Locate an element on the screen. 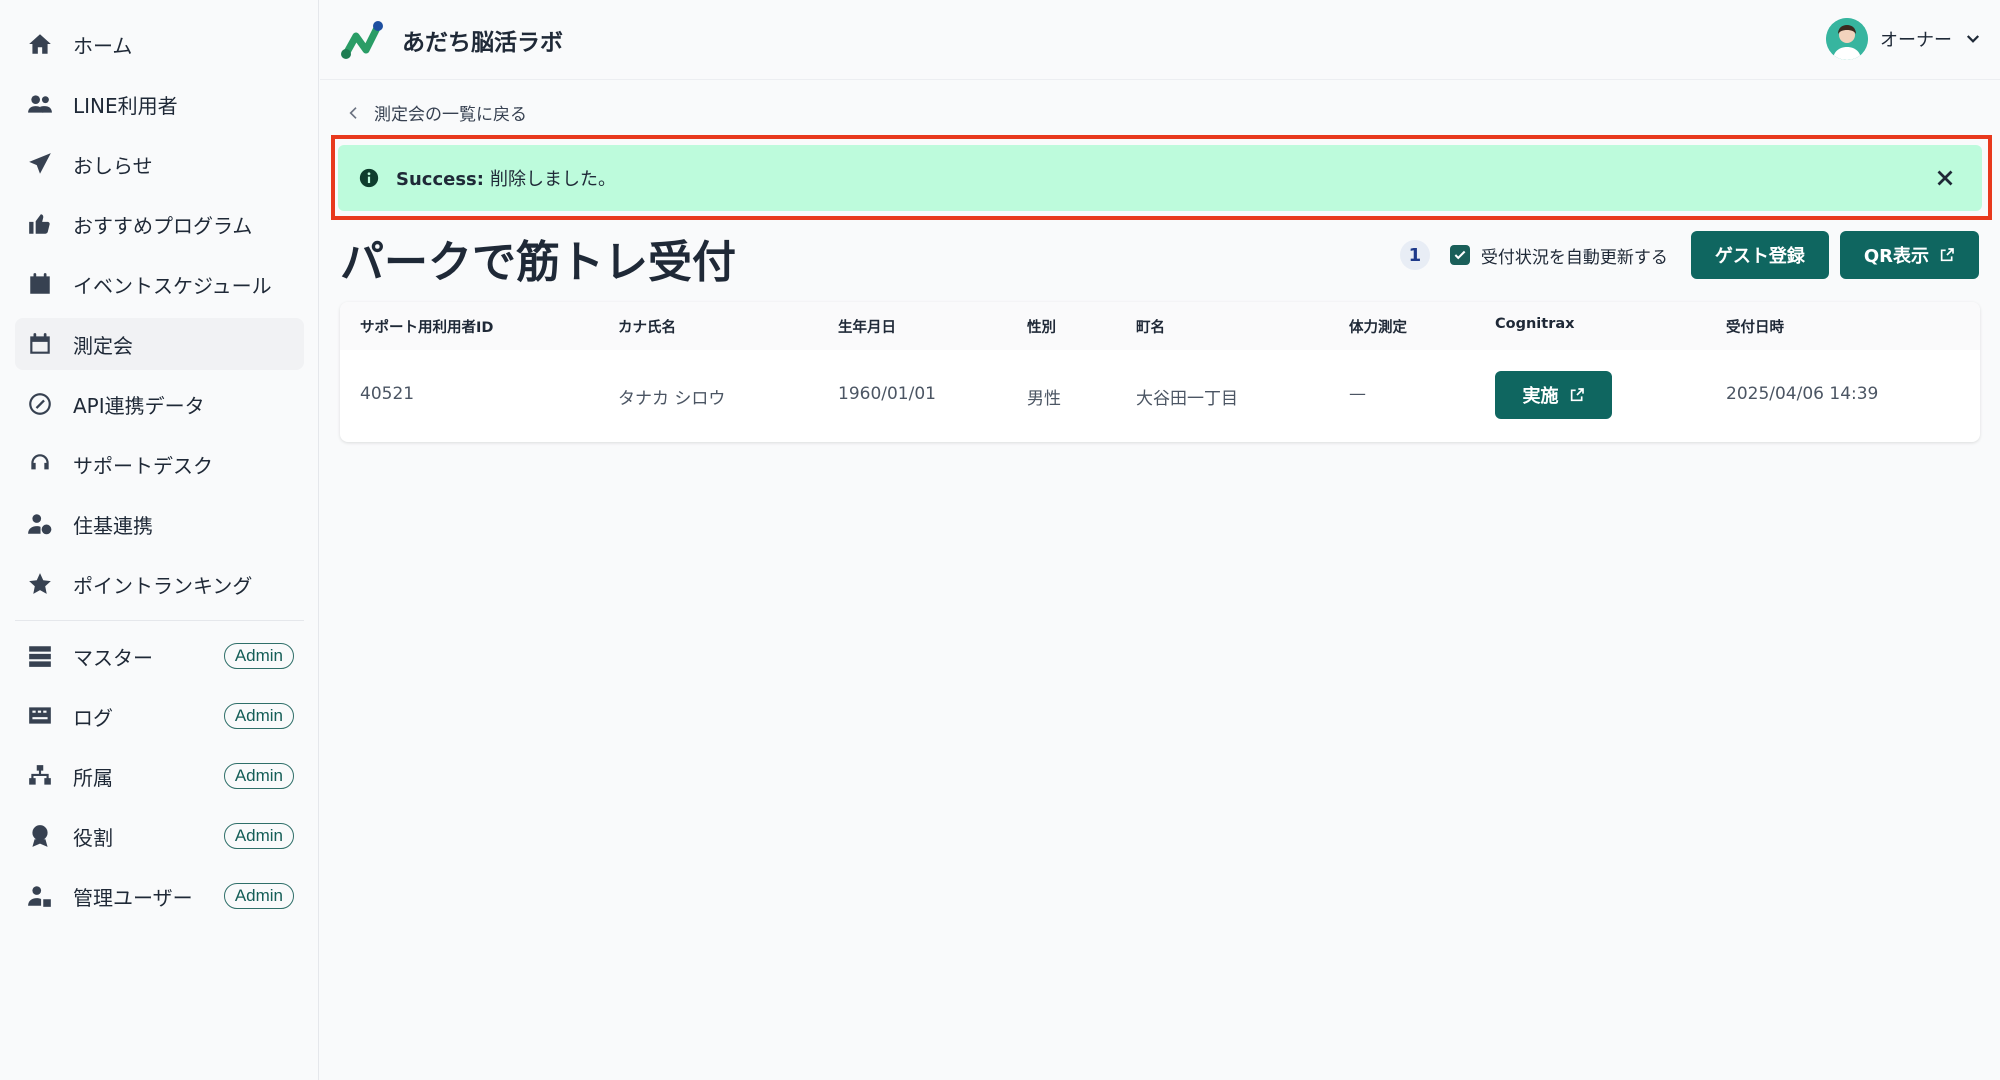 The width and height of the screenshot is (2000, 1080). auto-update-label: 受付状況を自動更新する is located at coordinates (1574, 255).